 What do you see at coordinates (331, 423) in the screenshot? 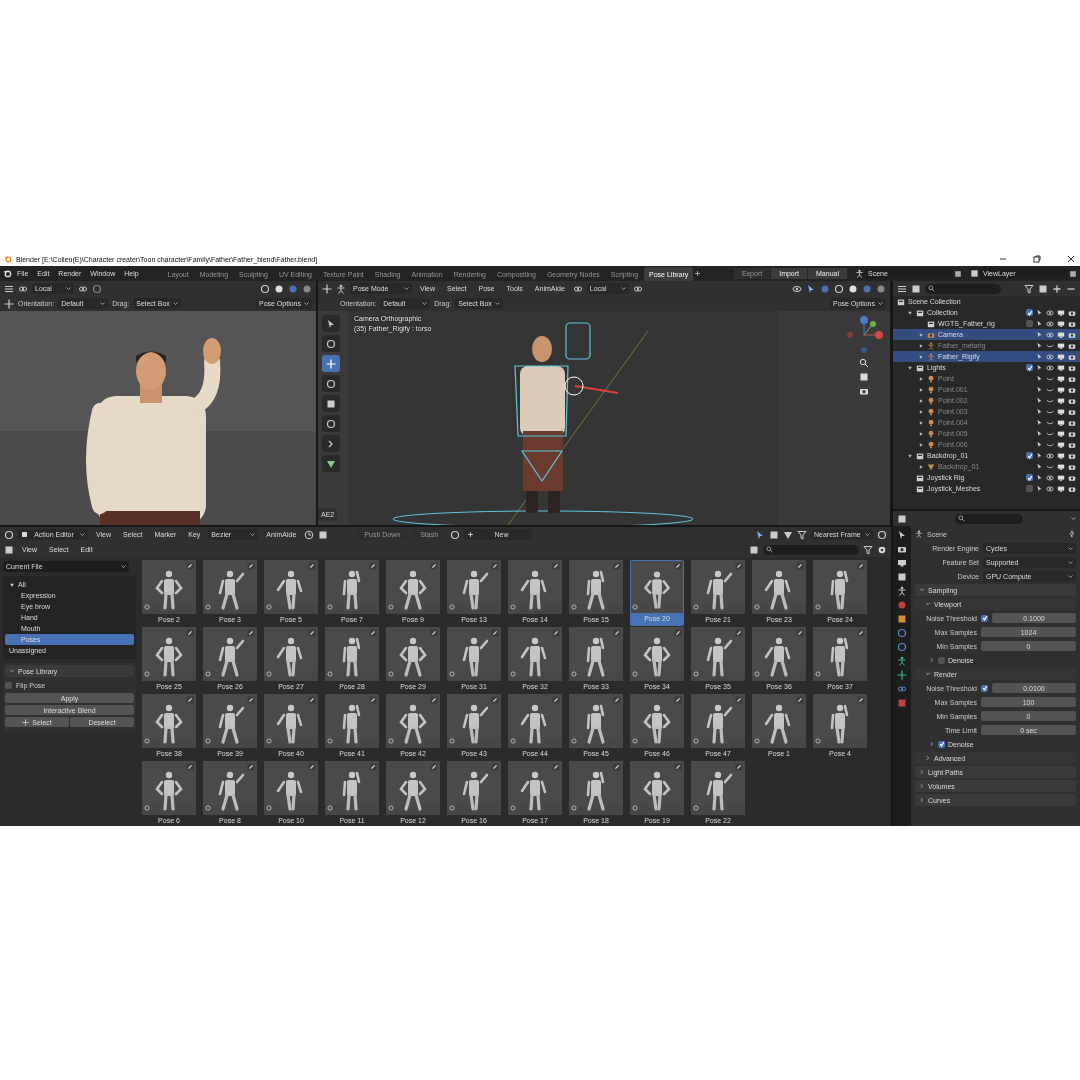
I see `transform-tool-button` at bounding box center [331, 423].